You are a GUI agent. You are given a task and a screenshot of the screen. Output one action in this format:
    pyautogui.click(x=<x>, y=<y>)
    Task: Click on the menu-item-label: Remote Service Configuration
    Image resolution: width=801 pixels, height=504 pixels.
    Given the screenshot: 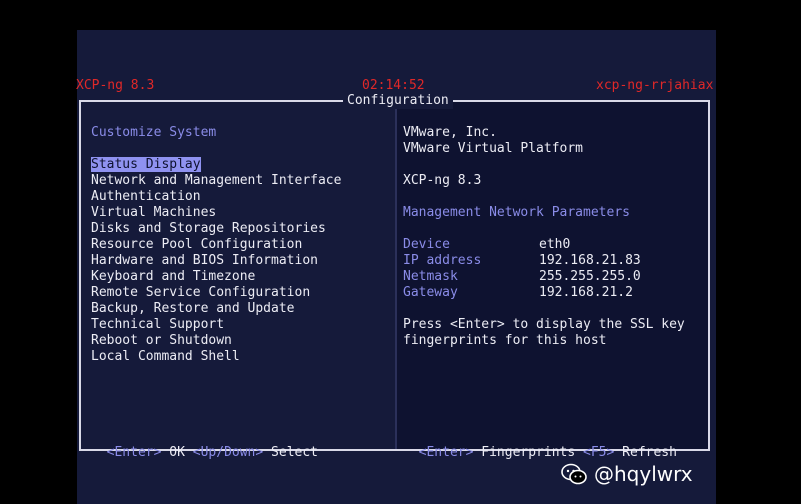 What is the action you would take?
    pyautogui.click(x=201, y=292)
    